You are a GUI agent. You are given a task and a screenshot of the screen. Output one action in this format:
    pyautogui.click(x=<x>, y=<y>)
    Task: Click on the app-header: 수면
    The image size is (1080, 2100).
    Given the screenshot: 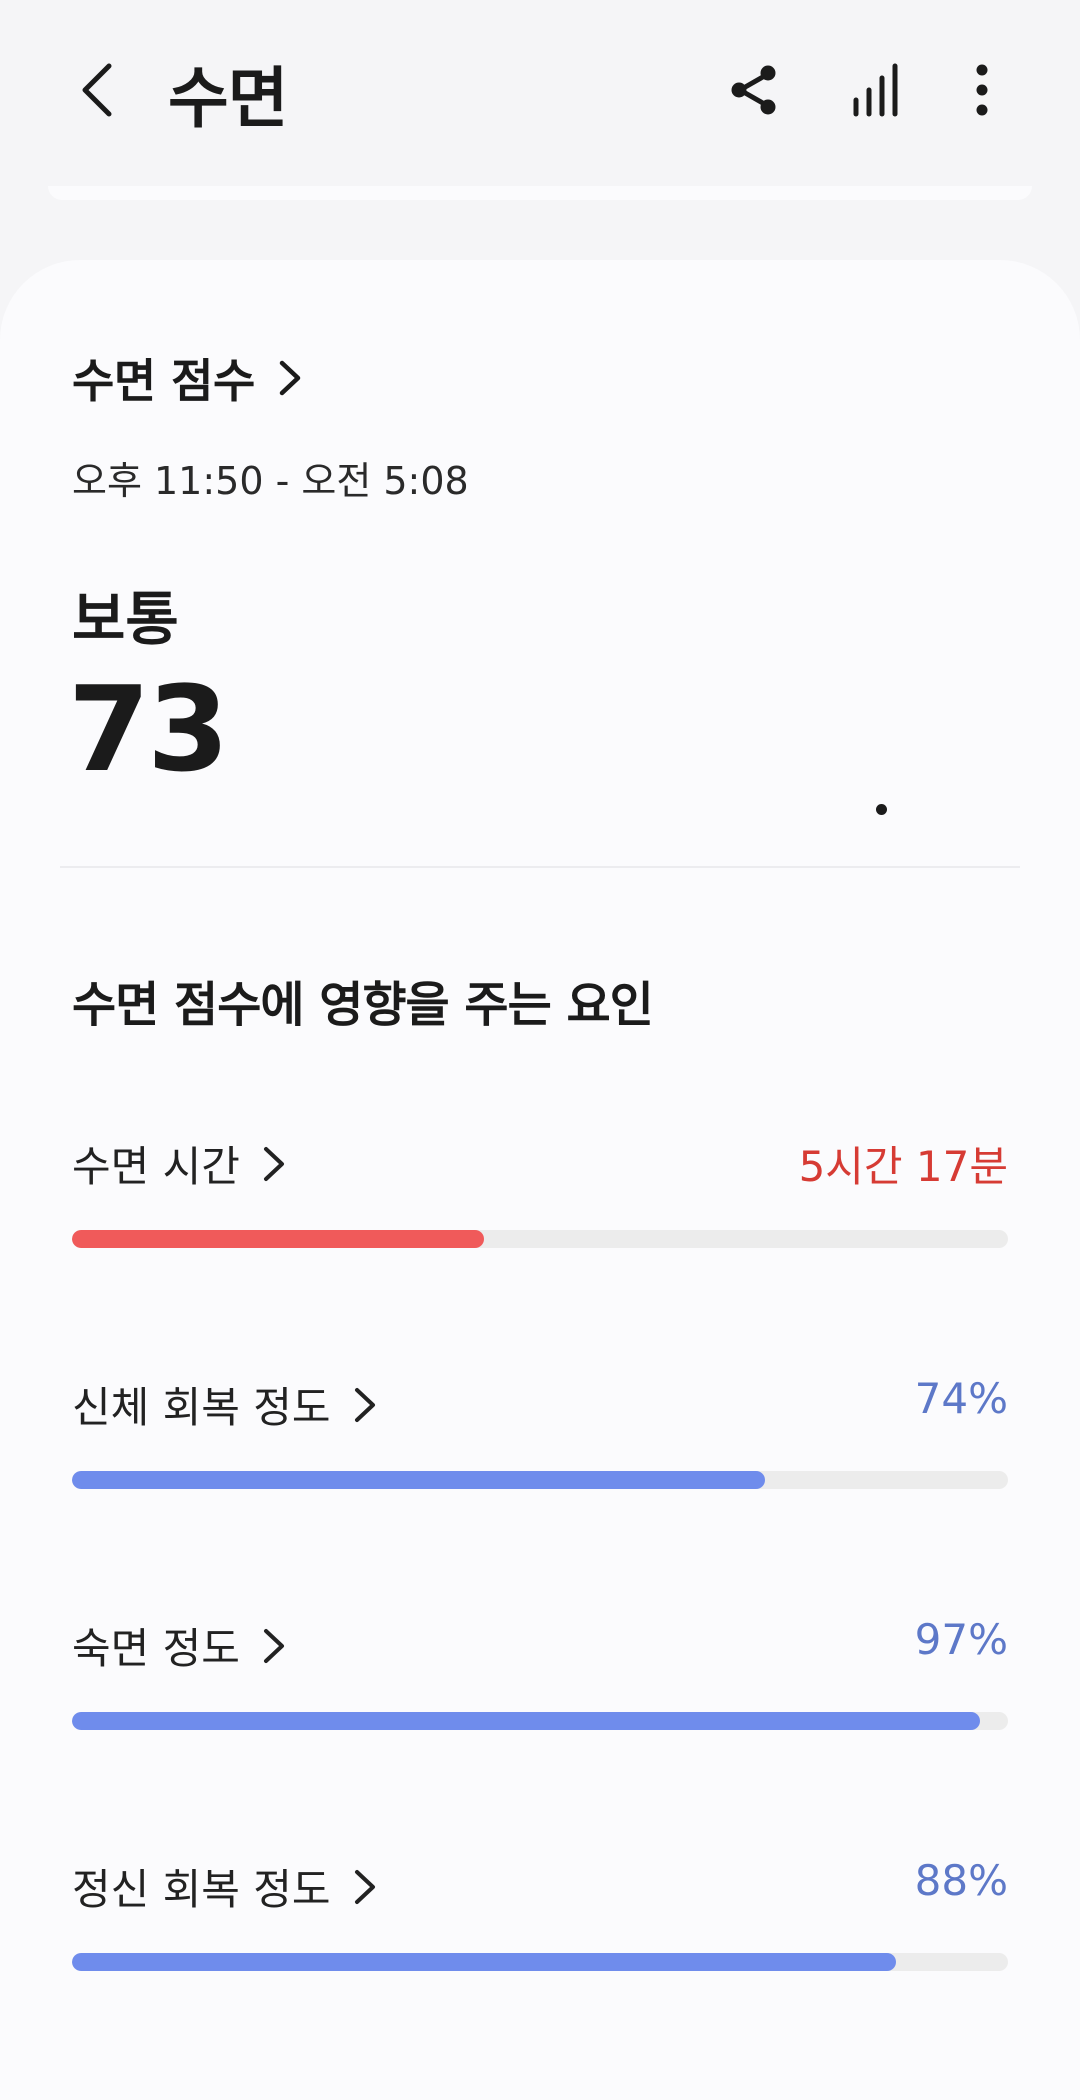 What is the action you would take?
    pyautogui.click(x=540, y=90)
    